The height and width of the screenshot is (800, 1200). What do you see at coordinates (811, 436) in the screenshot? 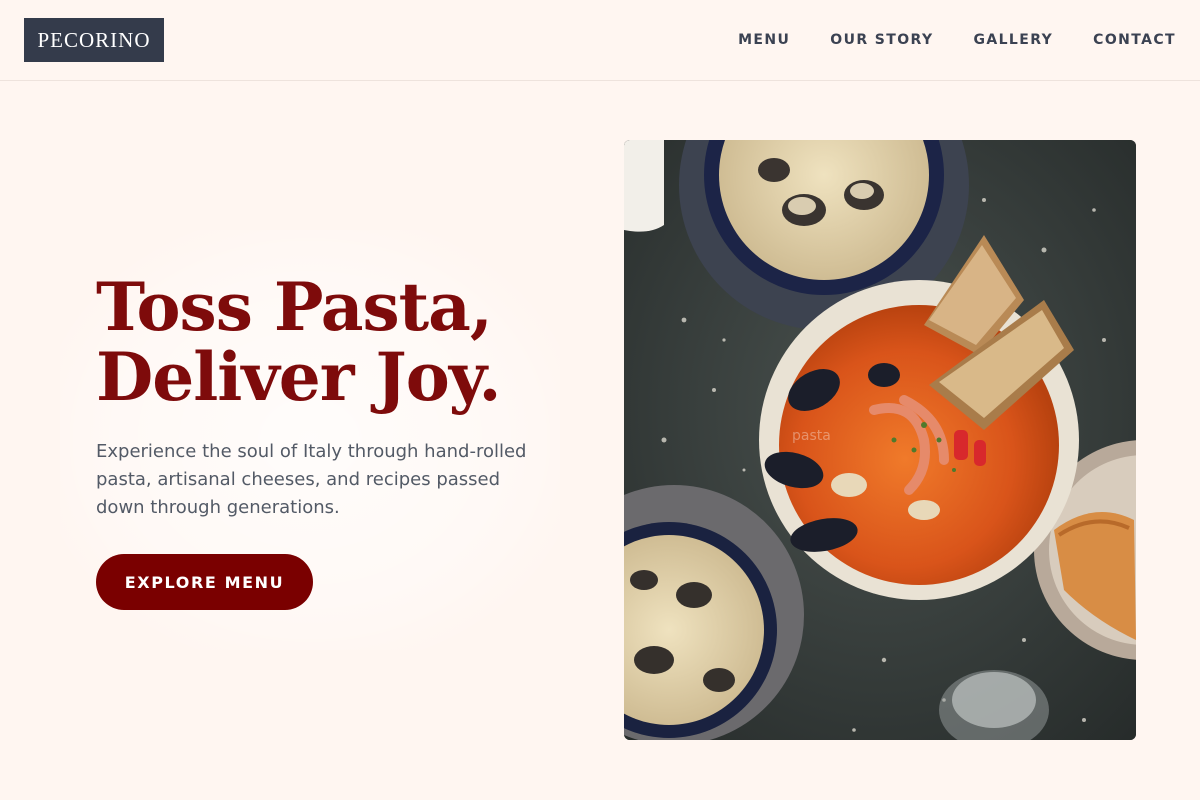
I see `photo-overlay-text: pasta` at bounding box center [811, 436].